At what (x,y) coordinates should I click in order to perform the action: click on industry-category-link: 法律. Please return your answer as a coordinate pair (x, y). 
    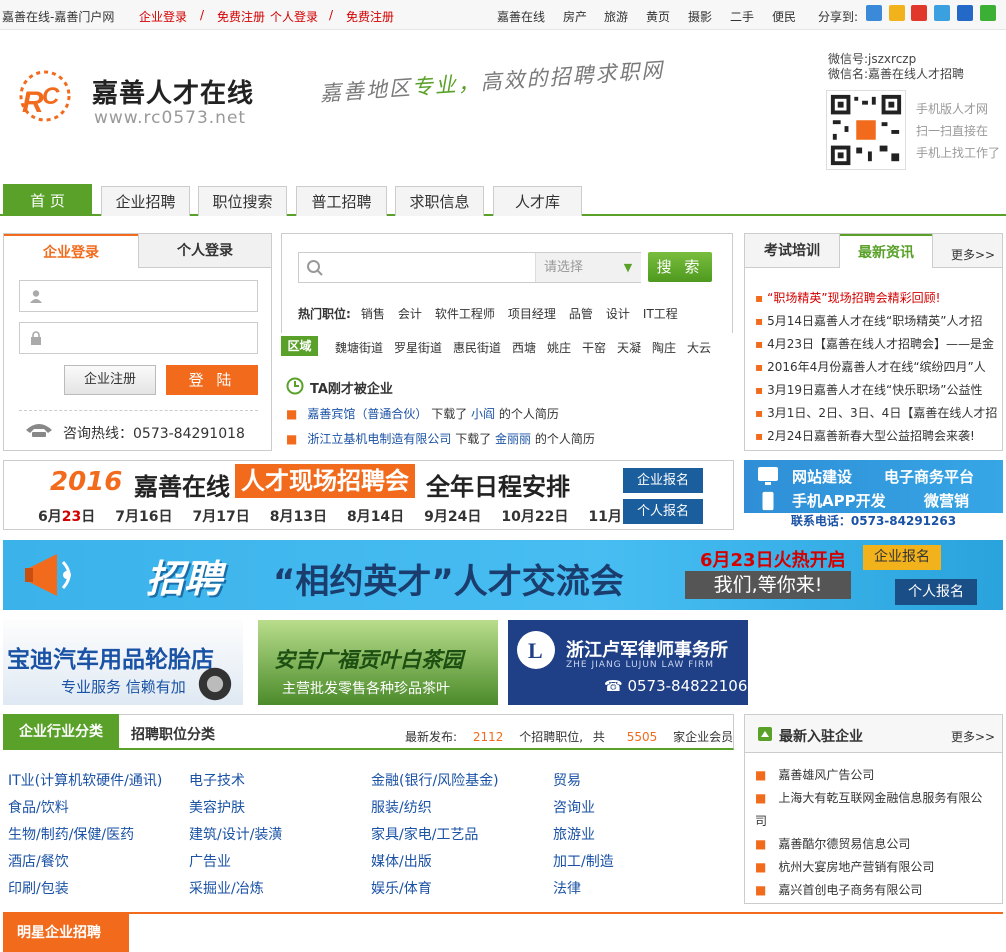
    Looking at the image, I should click on (567, 888).